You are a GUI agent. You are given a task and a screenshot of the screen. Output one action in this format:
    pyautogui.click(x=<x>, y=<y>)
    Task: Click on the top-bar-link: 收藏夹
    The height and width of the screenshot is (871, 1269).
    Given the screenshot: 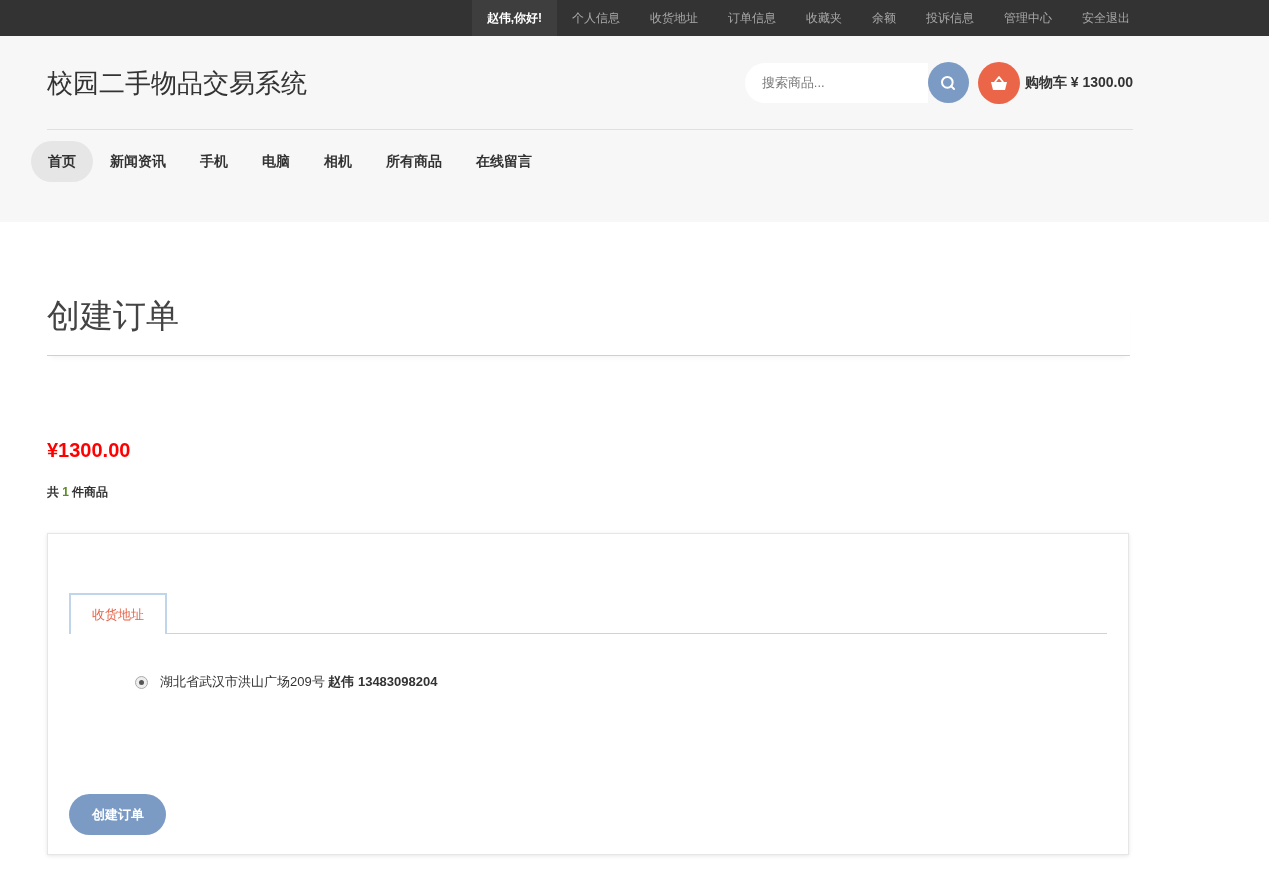 What is the action you would take?
    pyautogui.click(x=824, y=18)
    